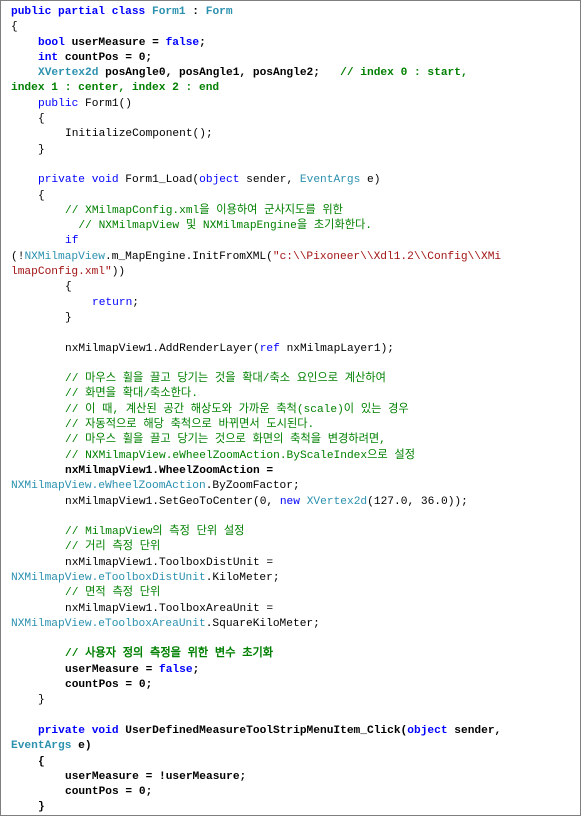  What do you see at coordinates (293, 104) in the screenshot?
I see `code-line: public Form1()` at bounding box center [293, 104].